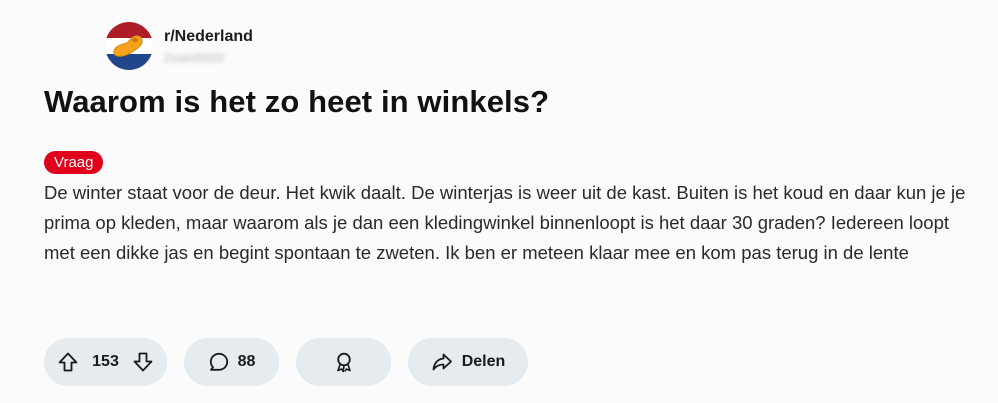 The width and height of the screenshot is (998, 403). I want to click on post-title: Waarom is het zo heet in winkels?, so click(297, 101).